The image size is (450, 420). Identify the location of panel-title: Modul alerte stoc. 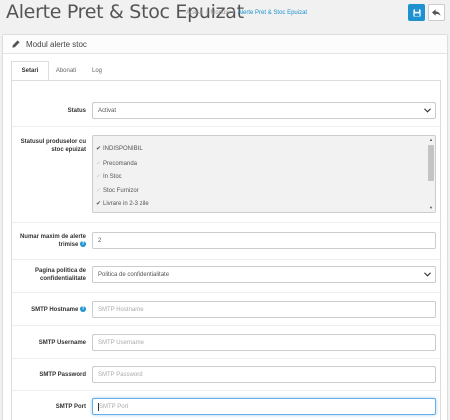
(56, 44).